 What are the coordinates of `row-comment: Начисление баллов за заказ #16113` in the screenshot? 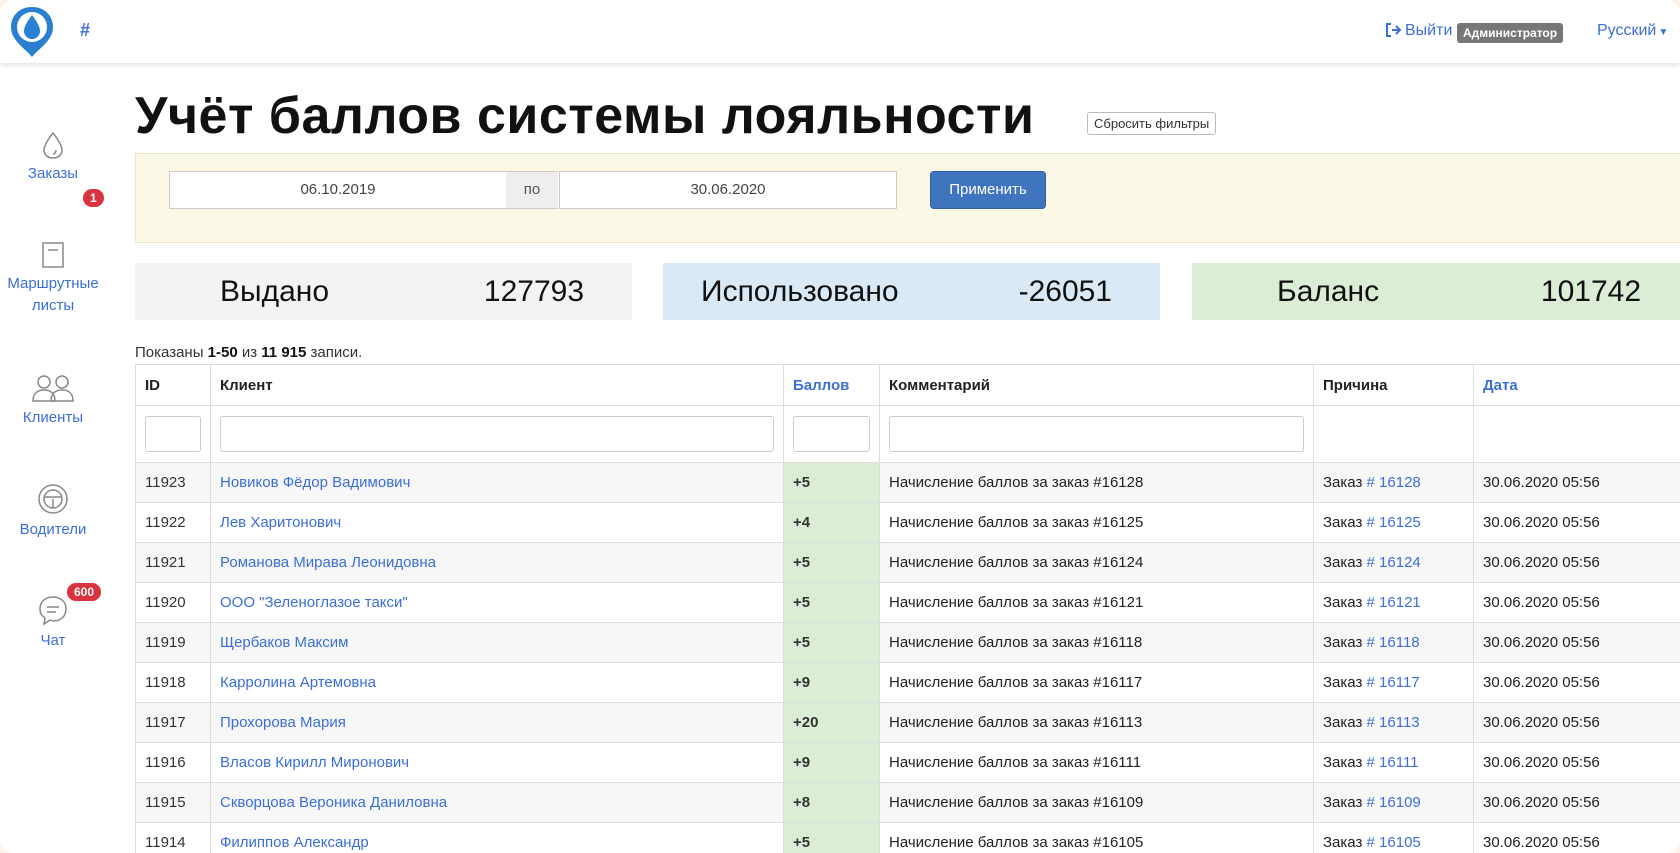 It's located at (1096, 722).